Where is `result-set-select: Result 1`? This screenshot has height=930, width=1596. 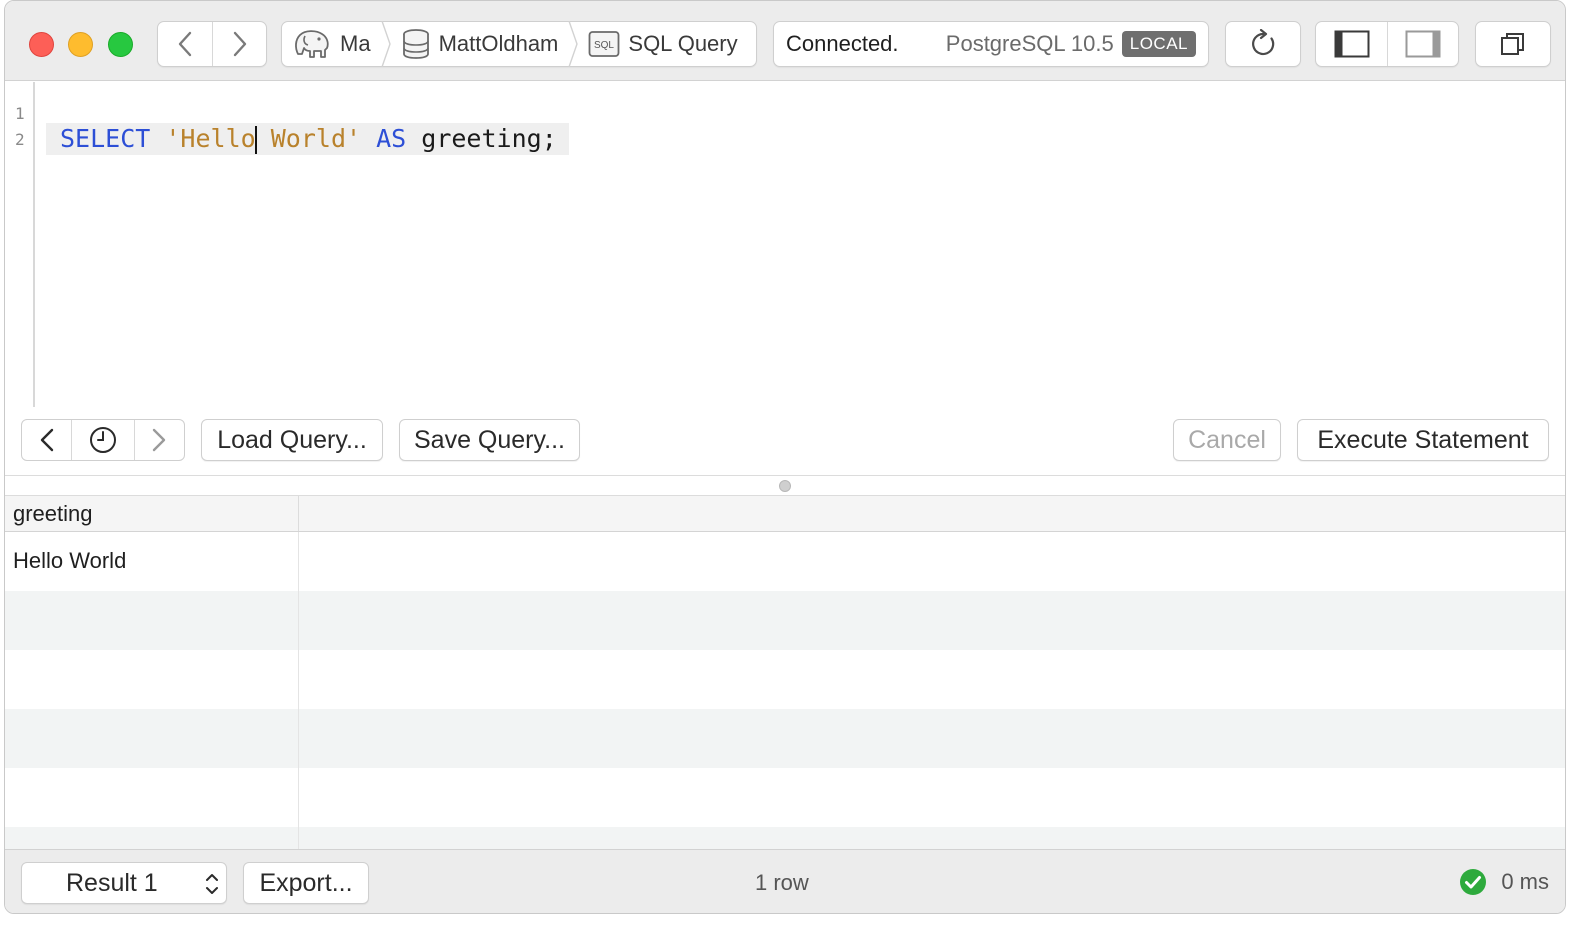 result-set-select: Result 1 is located at coordinates (124, 883).